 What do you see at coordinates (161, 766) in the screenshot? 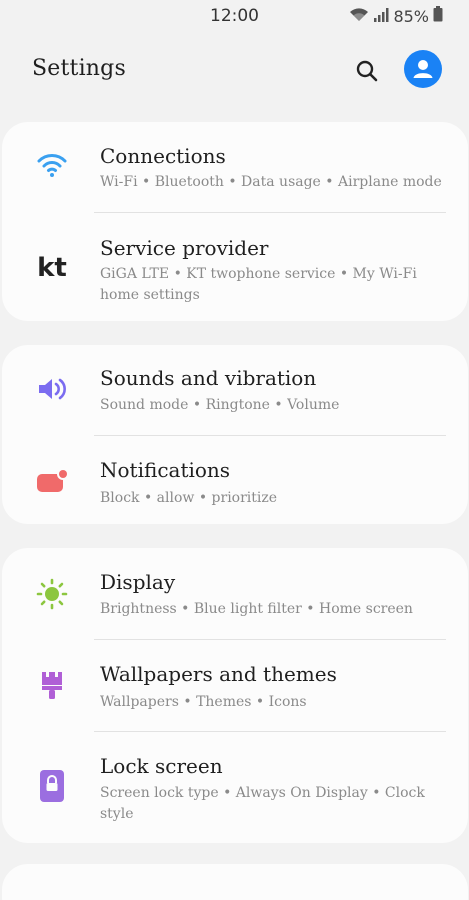
I see `item-title: Lock screen` at bounding box center [161, 766].